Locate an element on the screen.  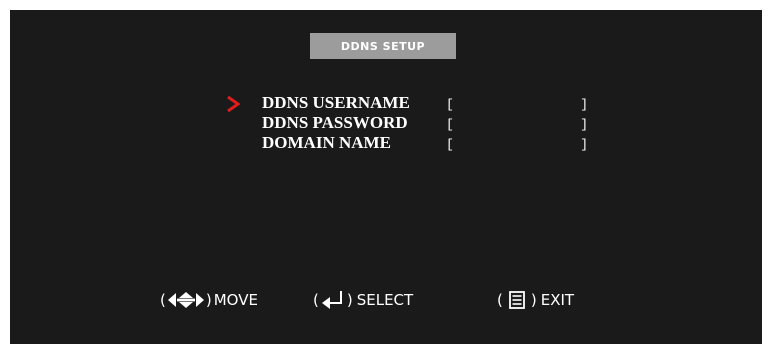
field-label-domain-name: DOMAIN NAME is located at coordinates (326, 142).